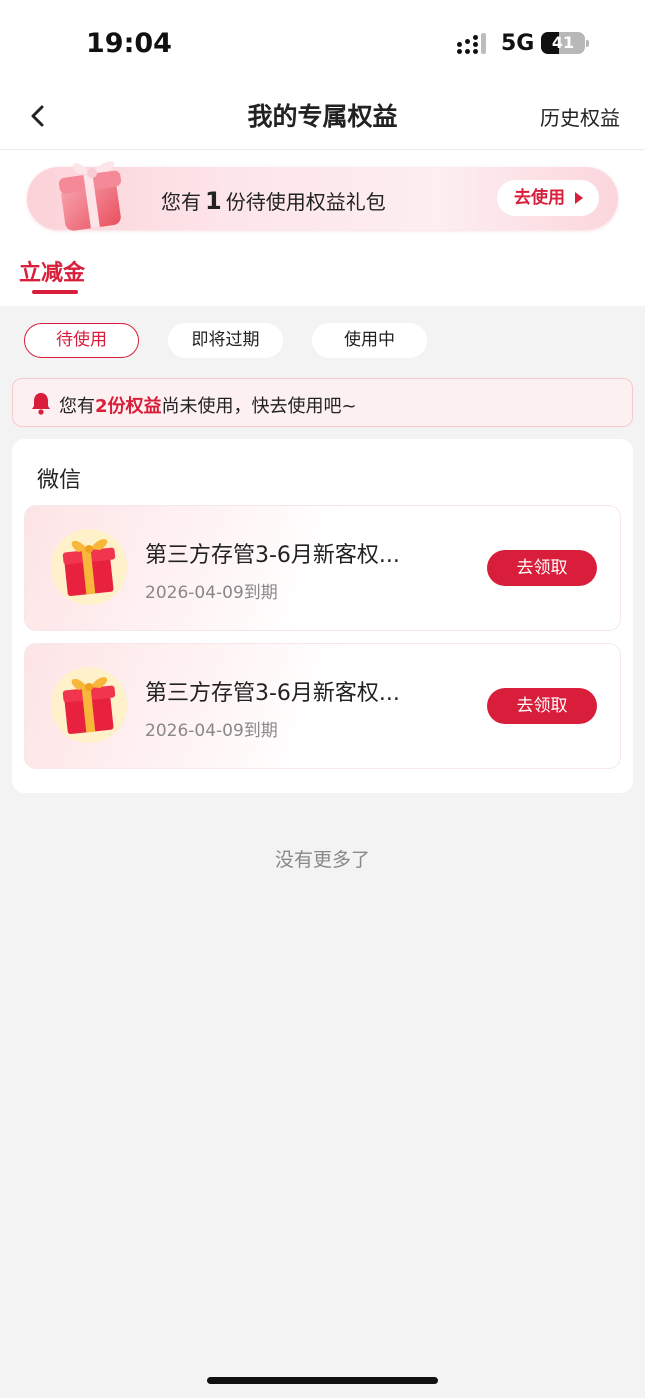  I want to click on battery-icon: 41, so click(563, 43).